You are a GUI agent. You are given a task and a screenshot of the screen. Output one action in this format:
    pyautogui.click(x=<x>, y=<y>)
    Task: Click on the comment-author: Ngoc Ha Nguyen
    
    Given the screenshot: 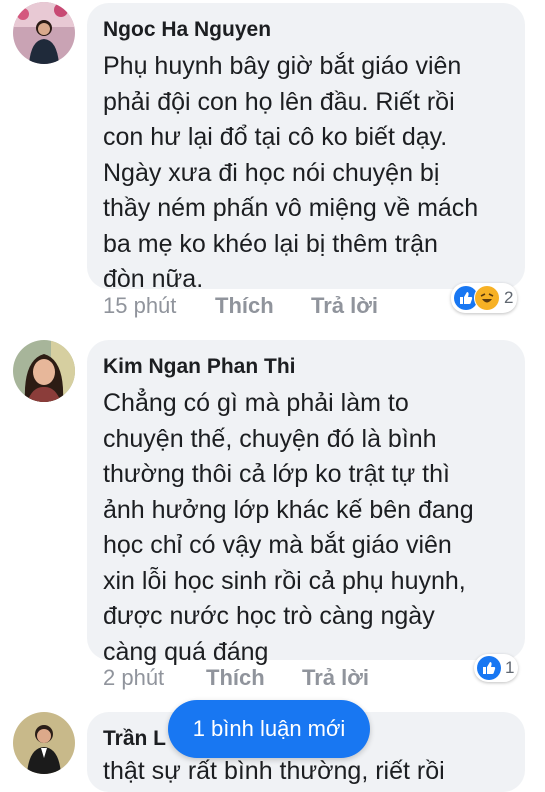 What is the action you would take?
    pyautogui.click(x=305, y=30)
    